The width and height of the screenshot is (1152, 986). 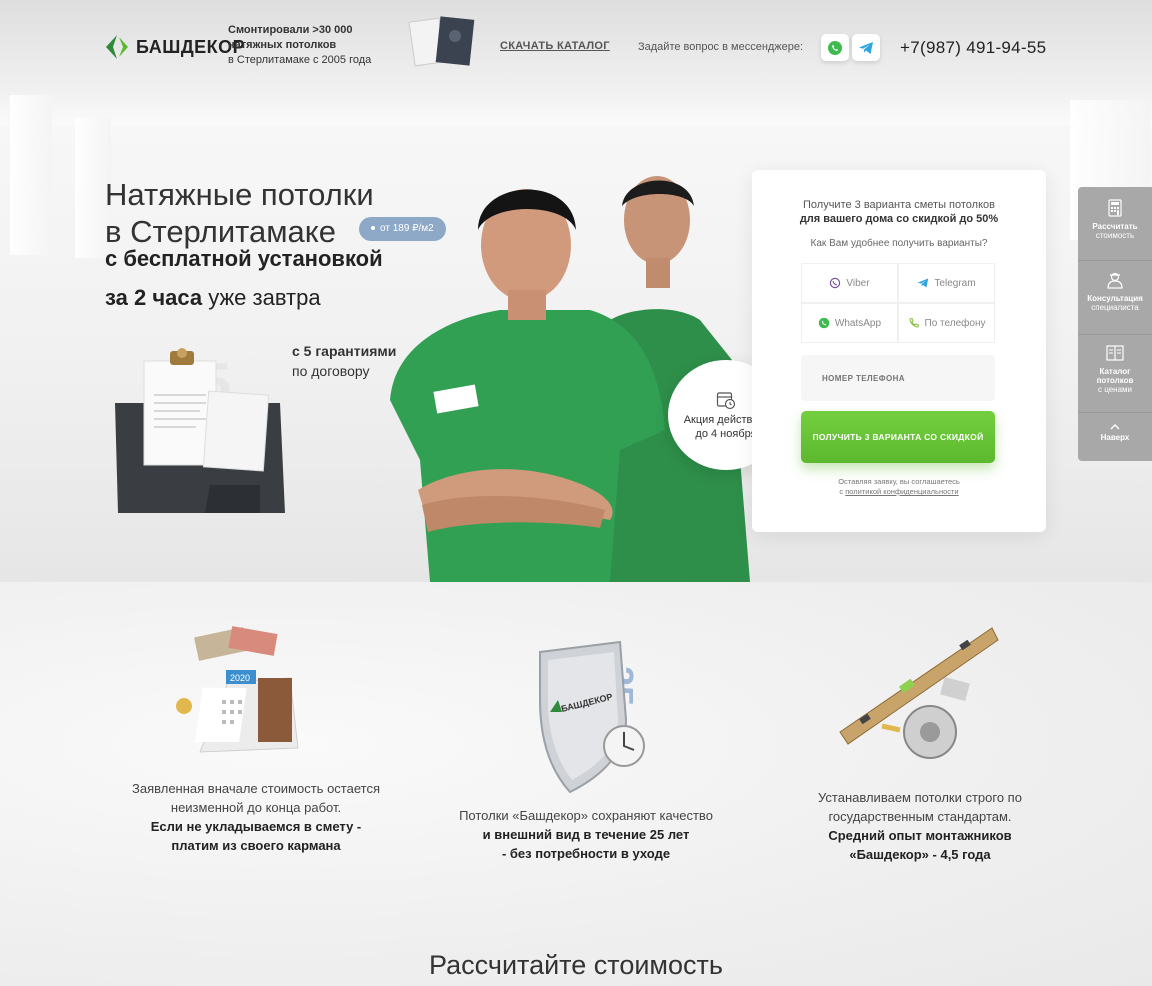 I want to click on sidebar-item-calculate-sub: стоимость, so click(x=1115, y=235).